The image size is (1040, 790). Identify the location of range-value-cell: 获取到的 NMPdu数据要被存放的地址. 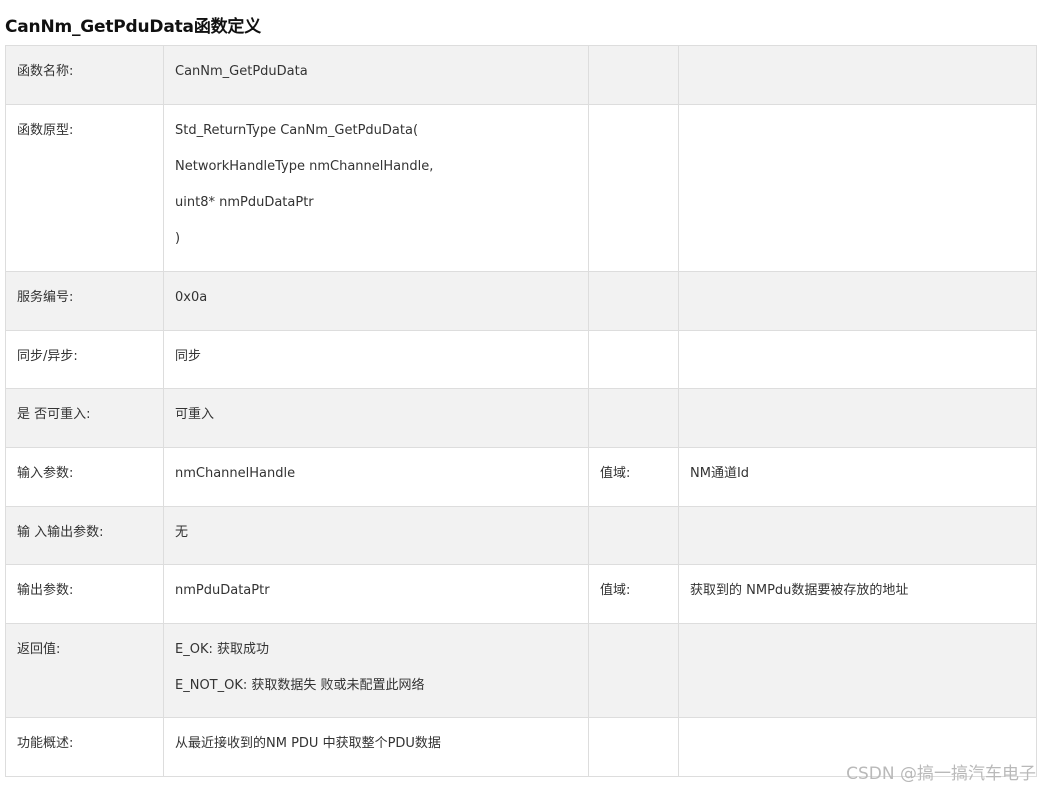
(857, 594).